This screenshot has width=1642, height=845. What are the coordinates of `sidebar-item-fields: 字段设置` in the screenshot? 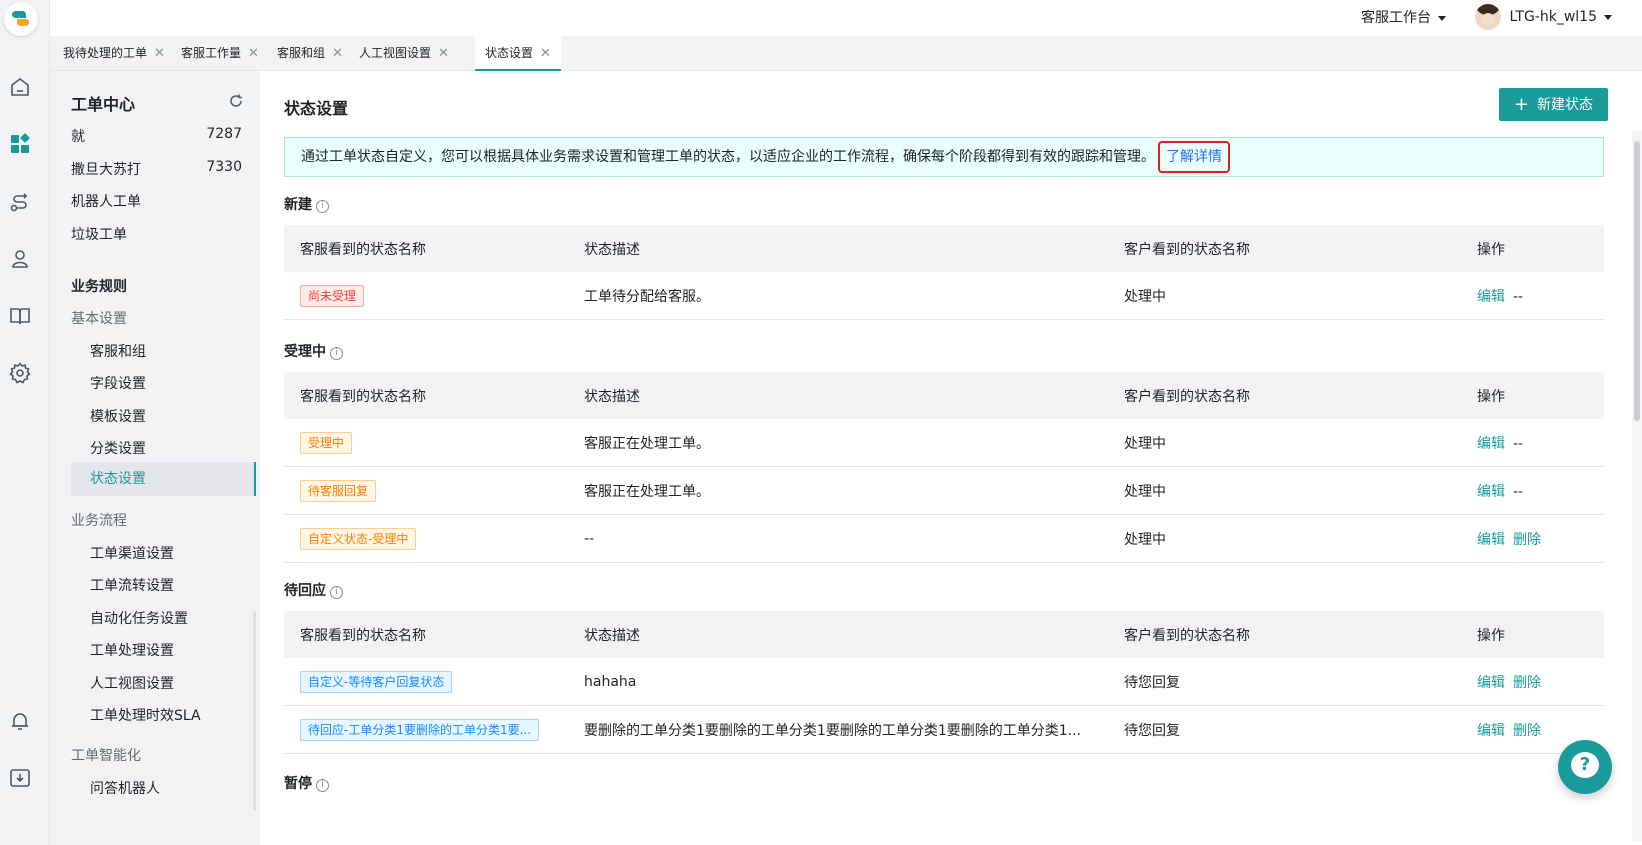 It's located at (118, 383).